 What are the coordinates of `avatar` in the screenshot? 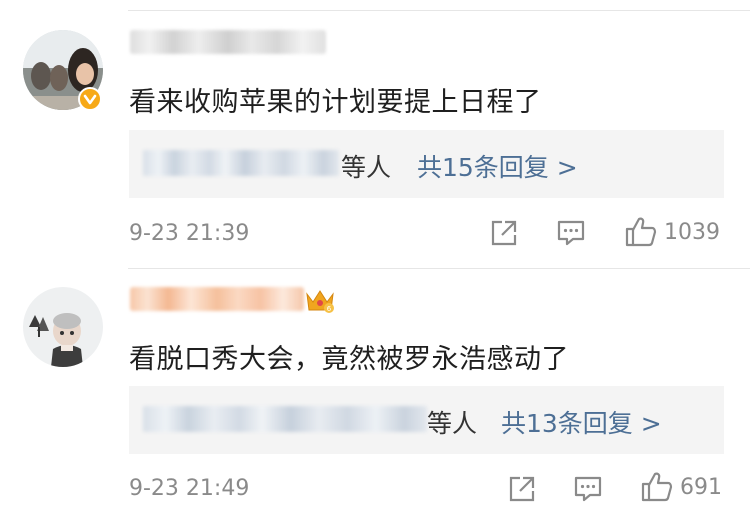 It's located at (63, 327).